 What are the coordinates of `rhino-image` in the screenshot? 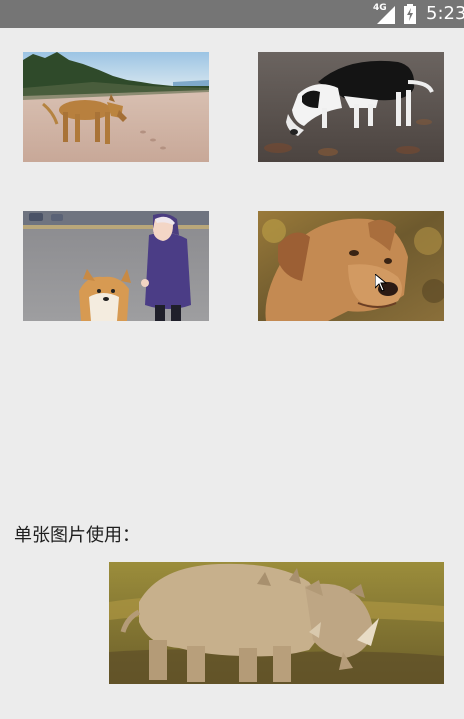 It's located at (276, 623).